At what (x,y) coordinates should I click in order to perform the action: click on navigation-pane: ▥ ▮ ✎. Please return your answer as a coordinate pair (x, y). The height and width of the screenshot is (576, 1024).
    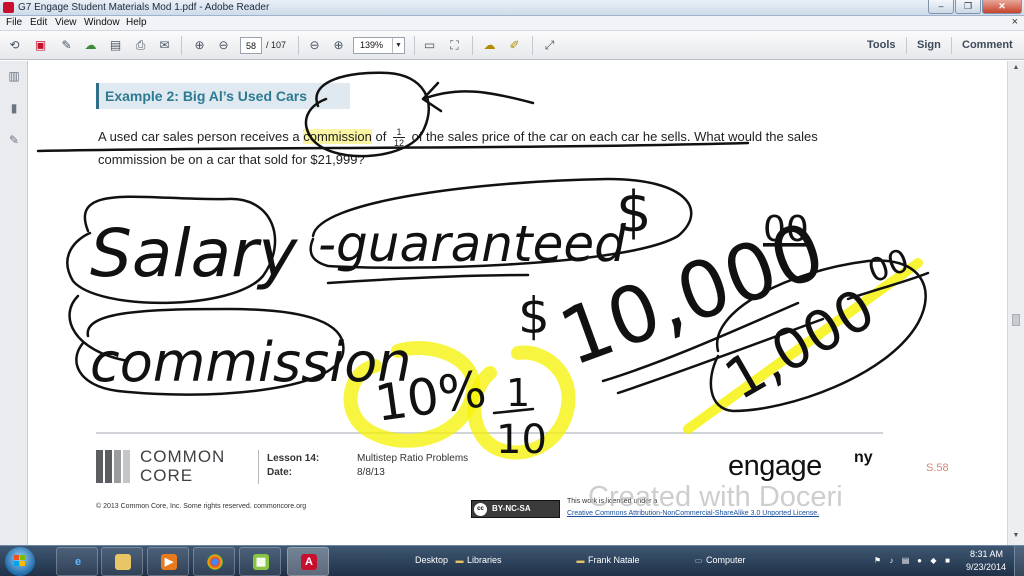
    Looking at the image, I should click on (14, 303).